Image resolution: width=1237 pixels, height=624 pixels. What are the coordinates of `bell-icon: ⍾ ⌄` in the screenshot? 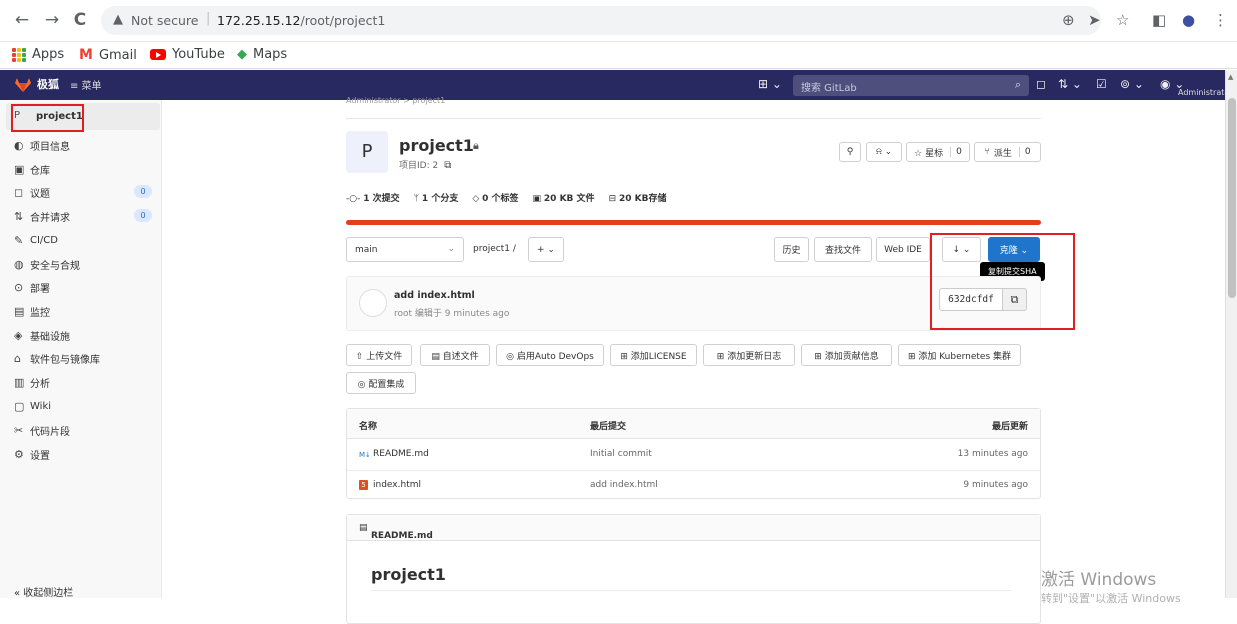 It's located at (884, 152).